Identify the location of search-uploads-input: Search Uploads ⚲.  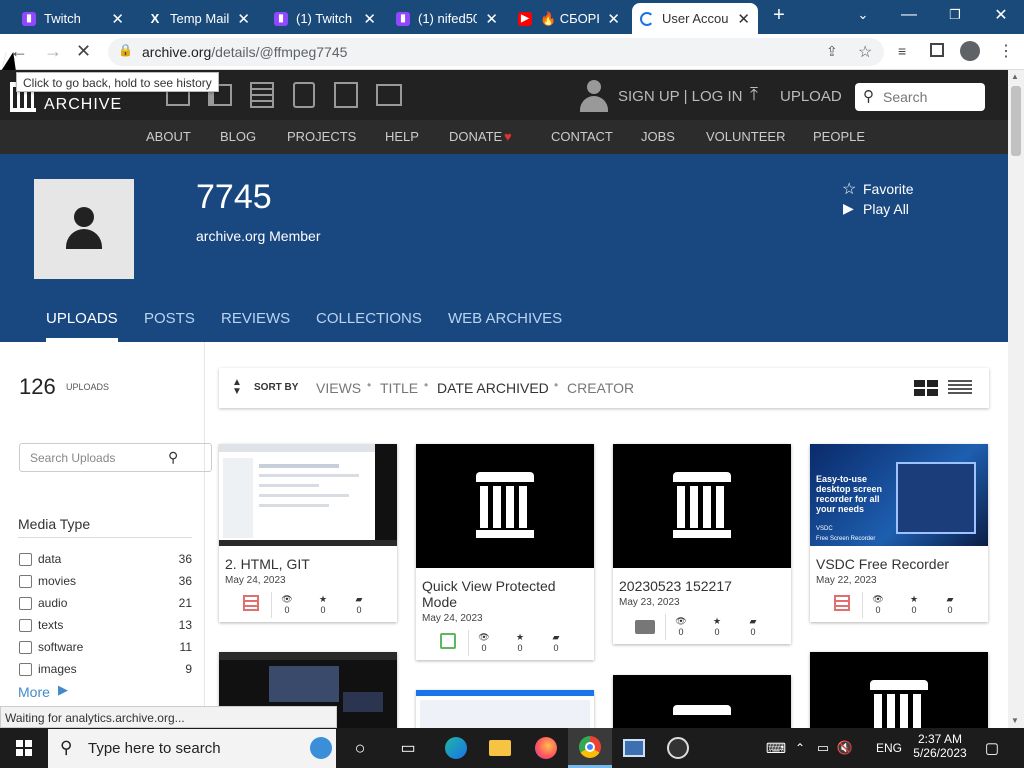
(115, 457).